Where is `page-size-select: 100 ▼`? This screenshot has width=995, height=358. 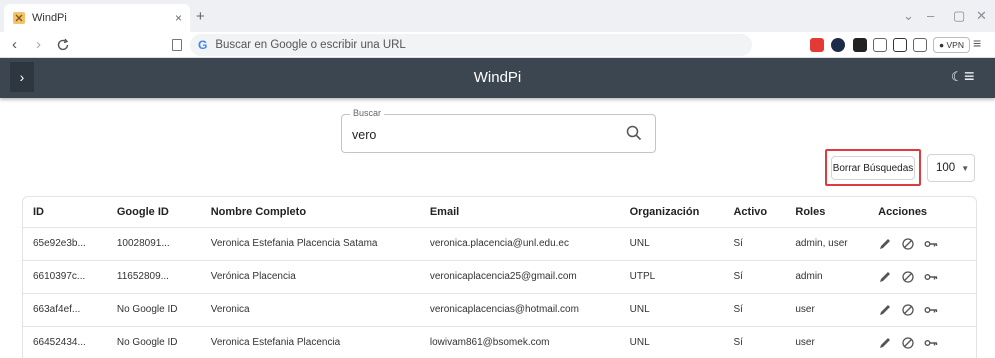 page-size-select: 100 ▼ is located at coordinates (951, 168).